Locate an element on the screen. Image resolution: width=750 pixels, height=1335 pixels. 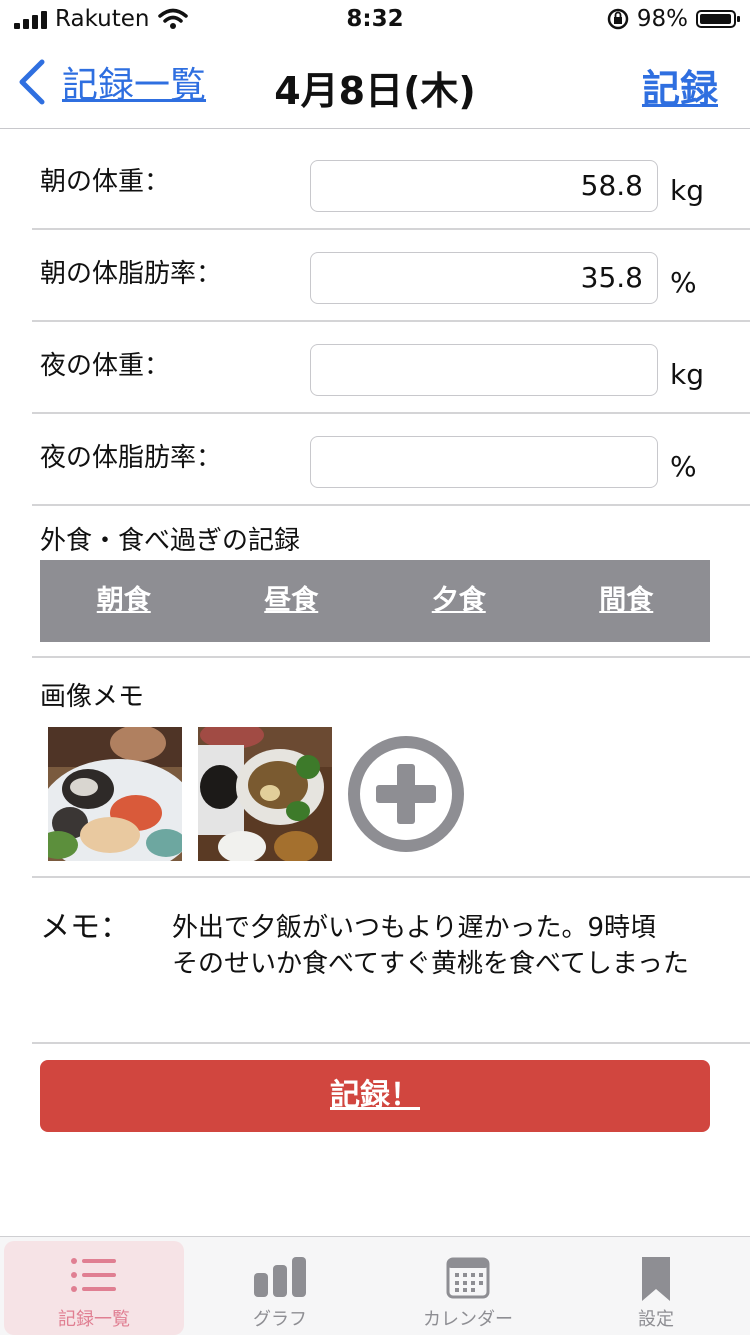
plus-circle-icon is located at coordinates (406, 794).